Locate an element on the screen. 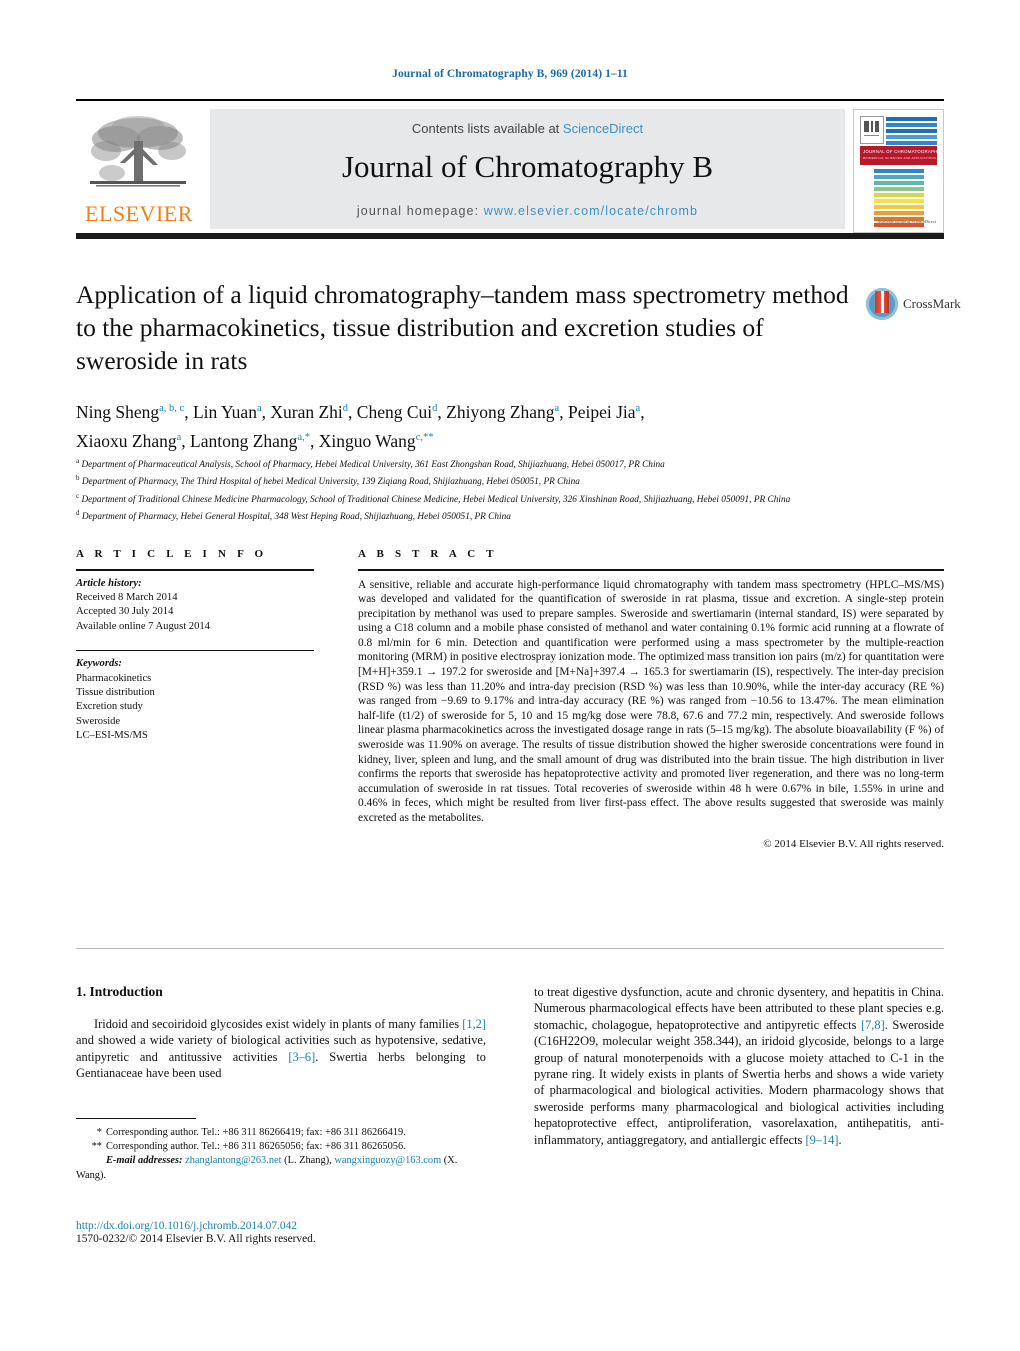 The image size is (1020, 1351). email-link-2: wangxinguozy@163.com is located at coordinates (387, 1160).